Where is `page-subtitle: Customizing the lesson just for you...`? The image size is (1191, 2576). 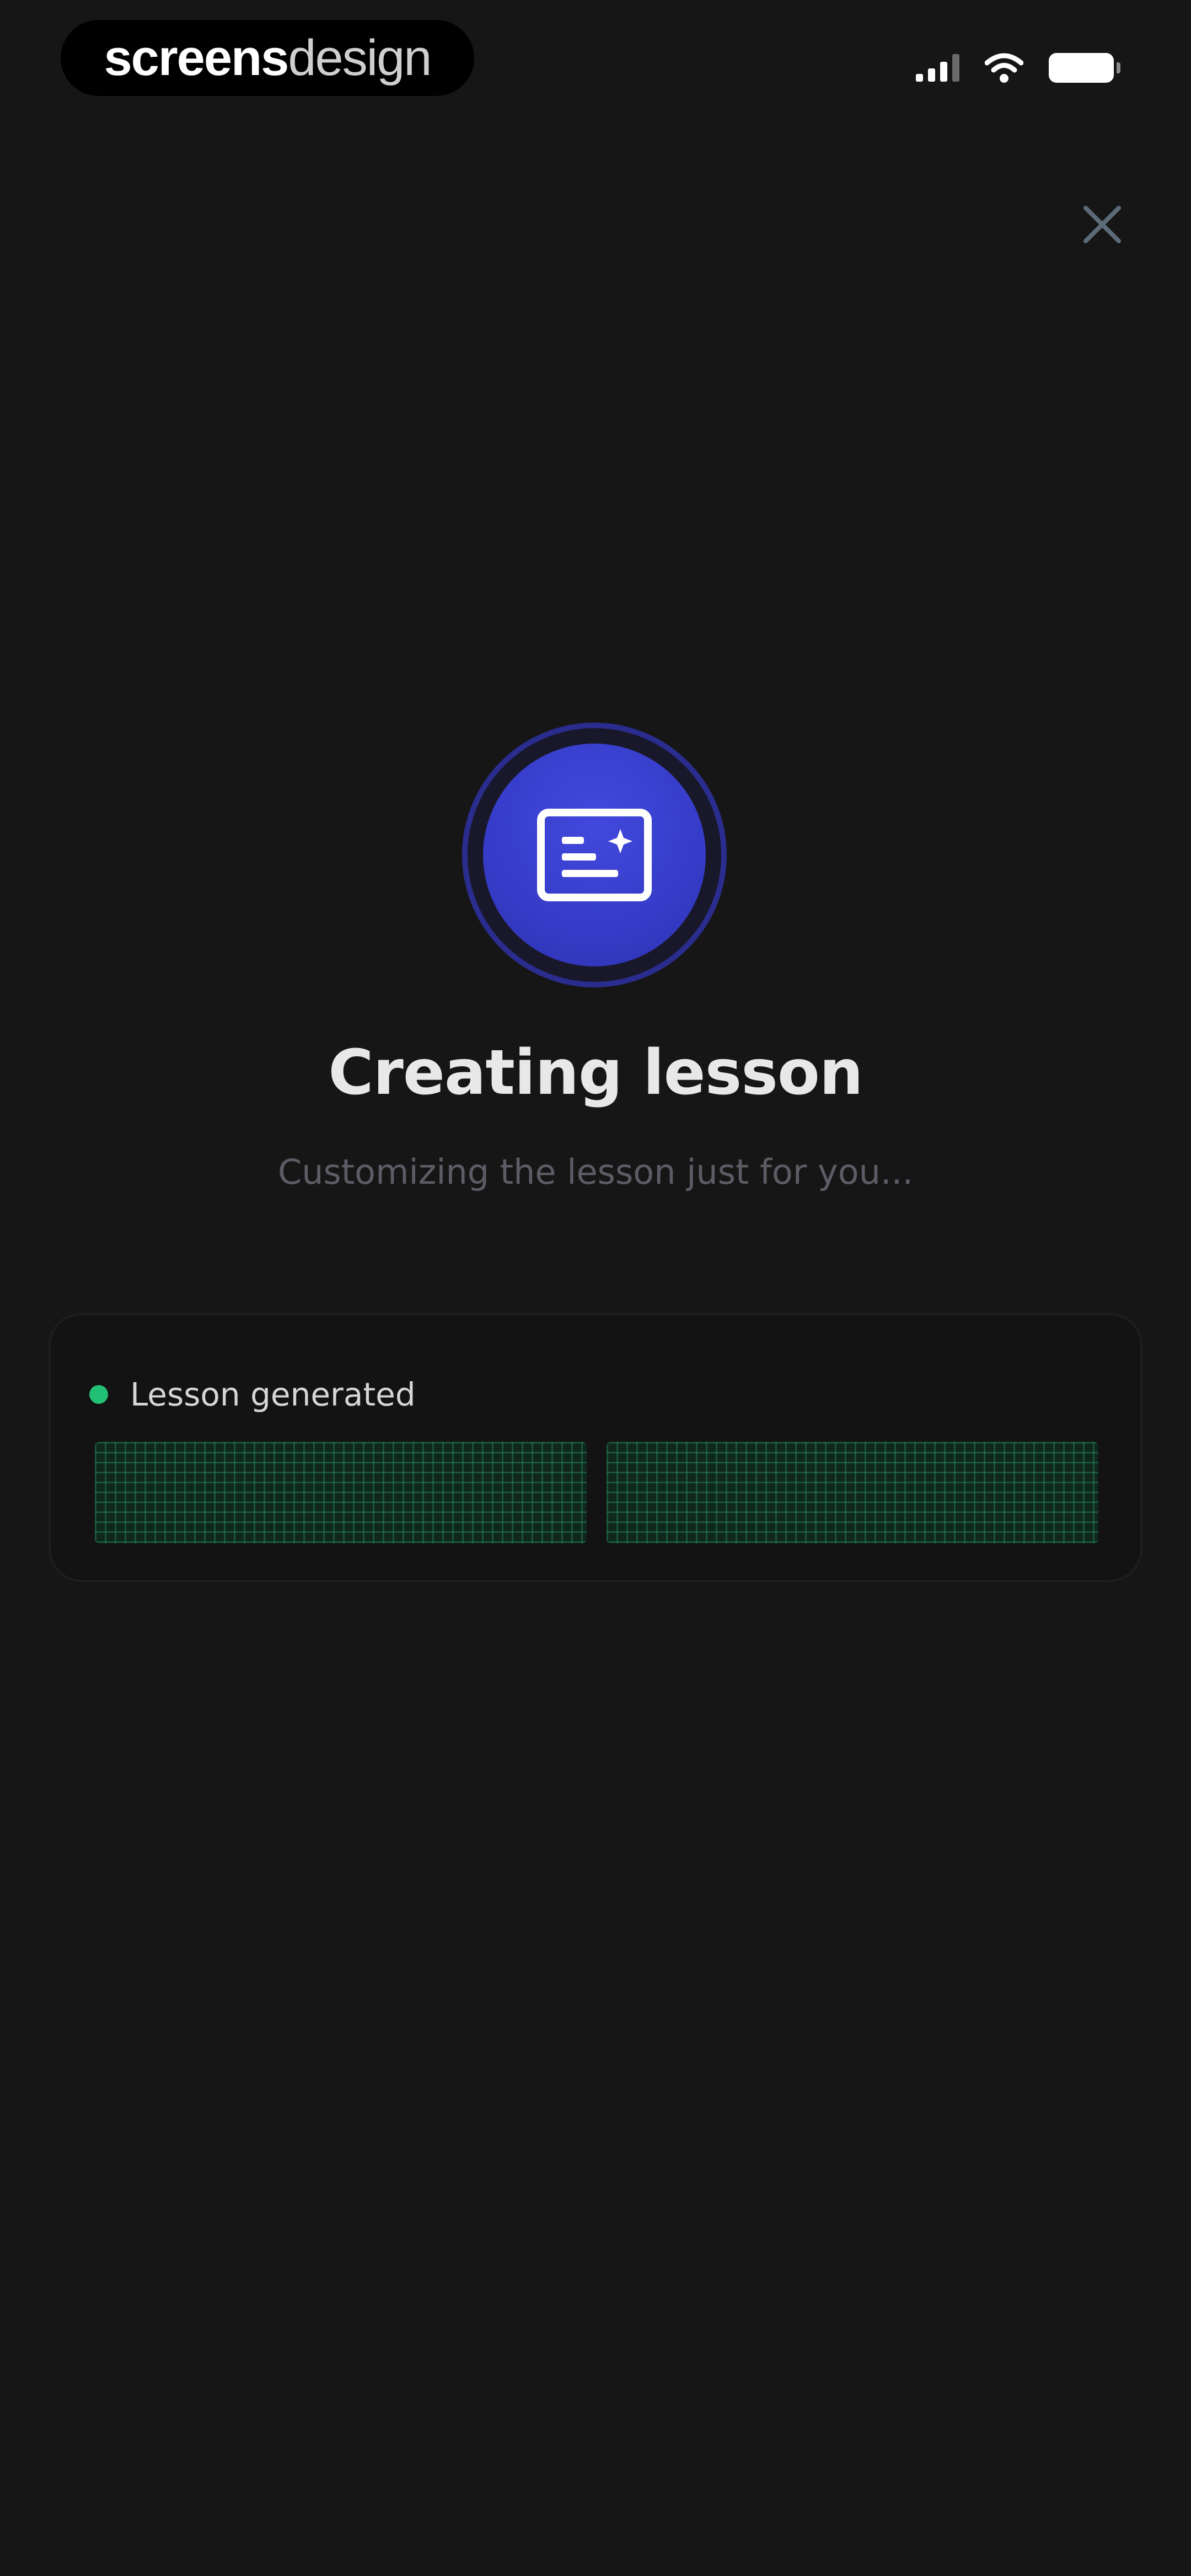
page-subtitle: Customizing the lesson just for you... is located at coordinates (595, 1172).